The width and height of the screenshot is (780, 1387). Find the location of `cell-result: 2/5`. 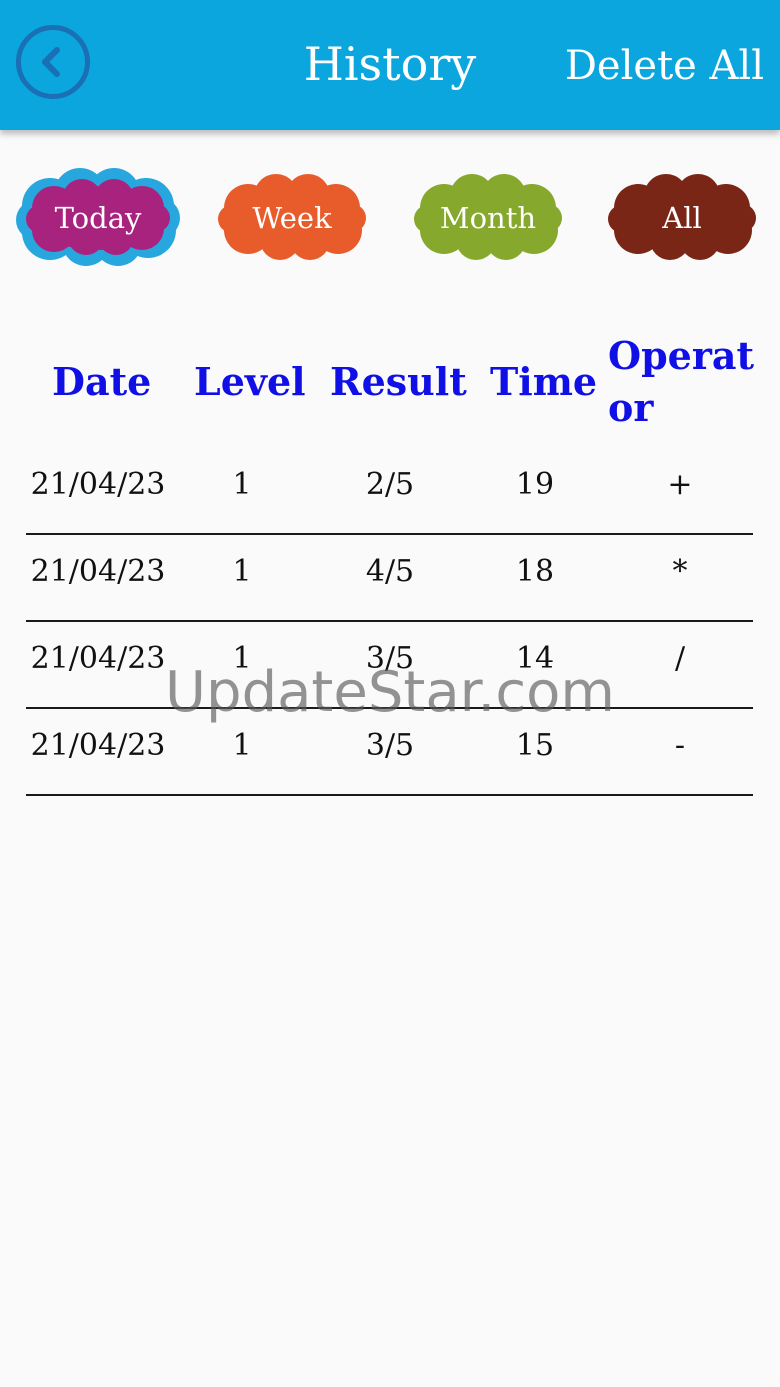

cell-result: 2/5 is located at coordinates (390, 484).